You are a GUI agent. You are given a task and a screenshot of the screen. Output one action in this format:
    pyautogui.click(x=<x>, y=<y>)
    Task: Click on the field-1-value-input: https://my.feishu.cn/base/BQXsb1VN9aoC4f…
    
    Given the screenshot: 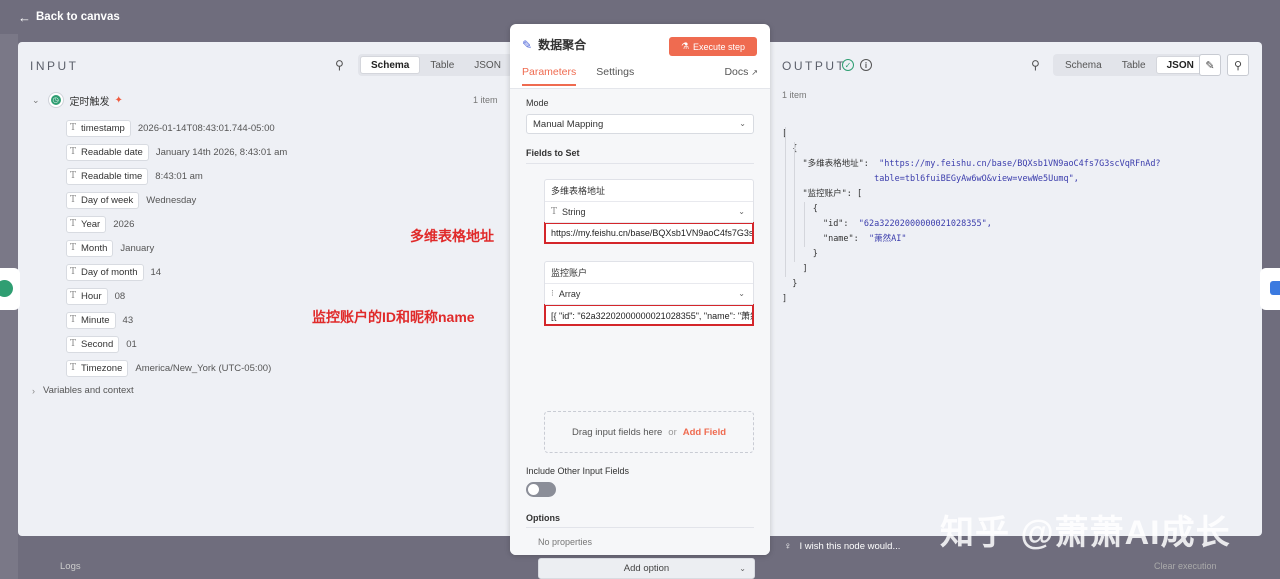 What is the action you would take?
    pyautogui.click(x=649, y=233)
    